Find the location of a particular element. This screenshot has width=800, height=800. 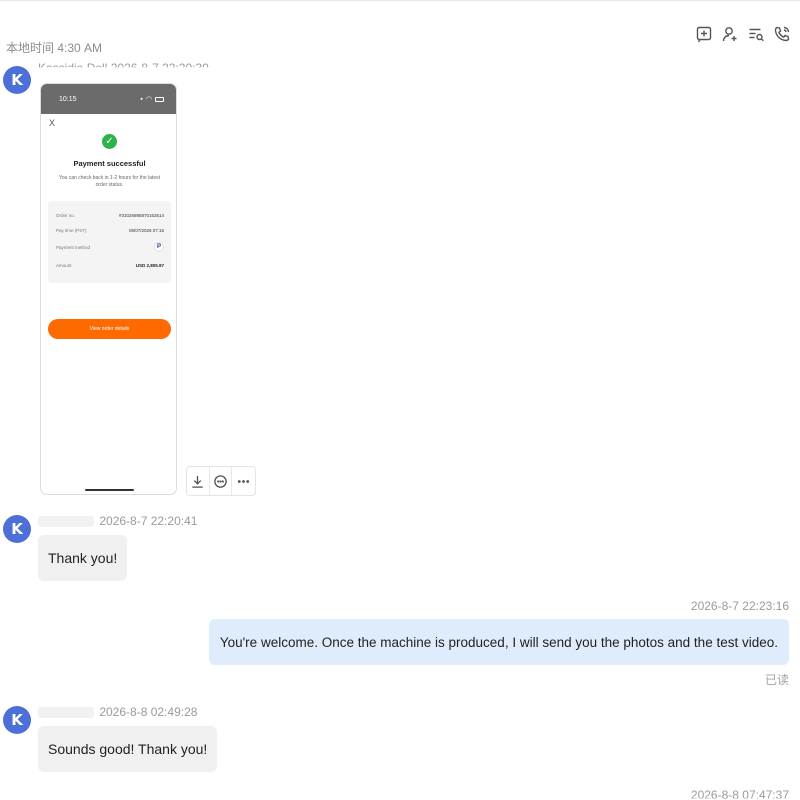

sender-name: Kassidie Dell is located at coordinates (73, 68).